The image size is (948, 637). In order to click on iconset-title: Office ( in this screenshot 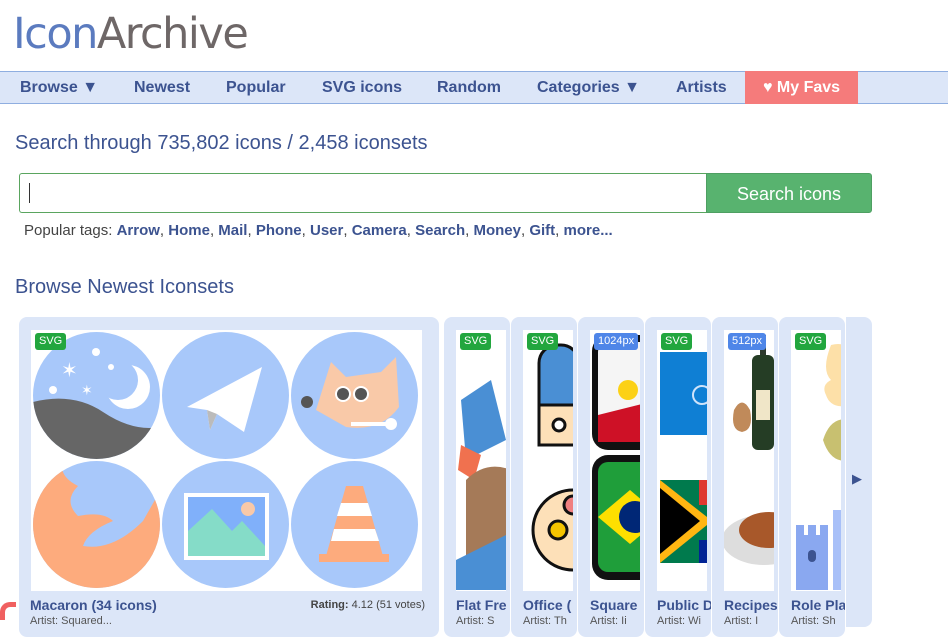, I will do `click(547, 605)`.